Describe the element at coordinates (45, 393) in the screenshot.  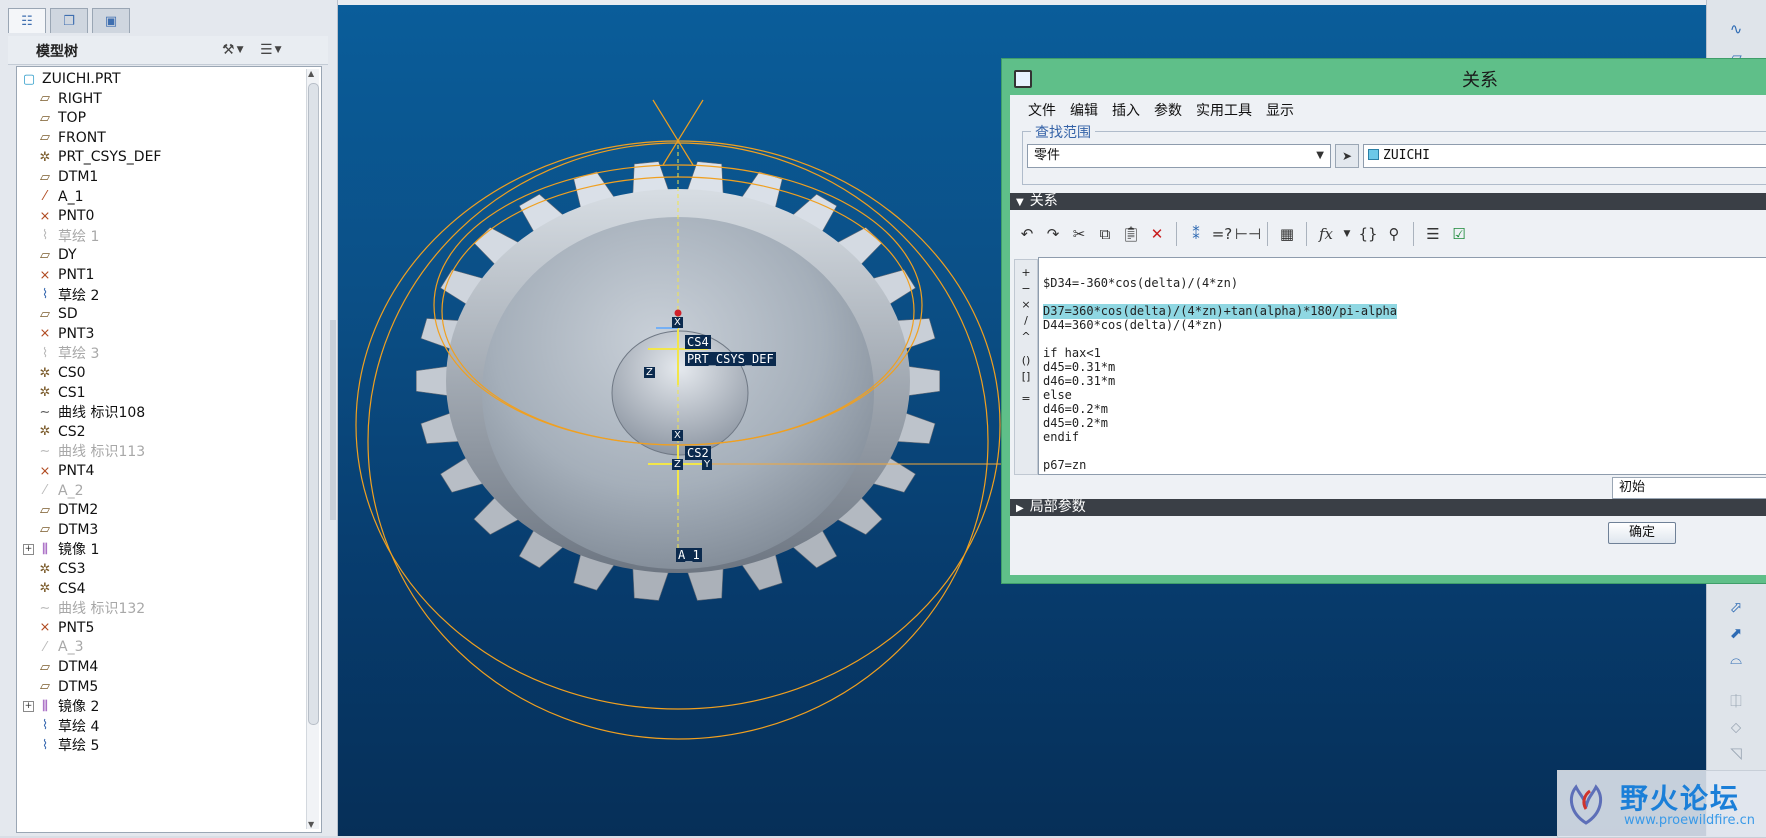
I see `csys-icon: ✲` at that location.